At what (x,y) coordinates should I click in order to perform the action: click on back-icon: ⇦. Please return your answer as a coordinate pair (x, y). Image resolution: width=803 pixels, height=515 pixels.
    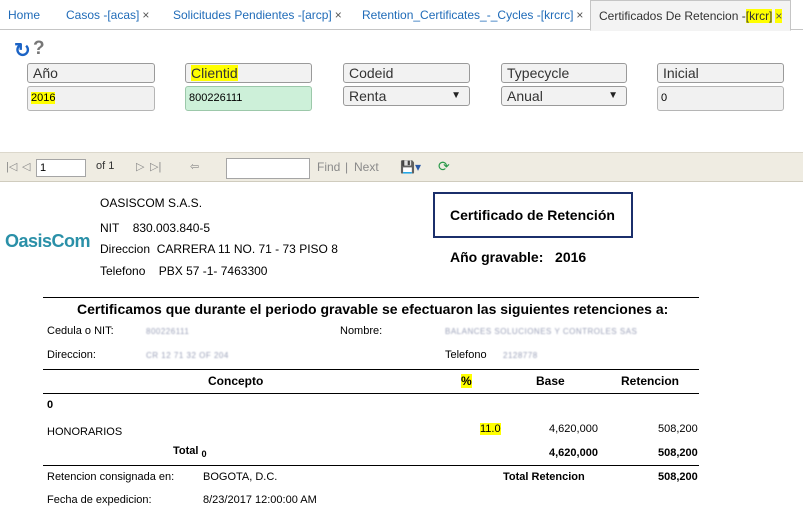
    Looking at the image, I should click on (194, 166).